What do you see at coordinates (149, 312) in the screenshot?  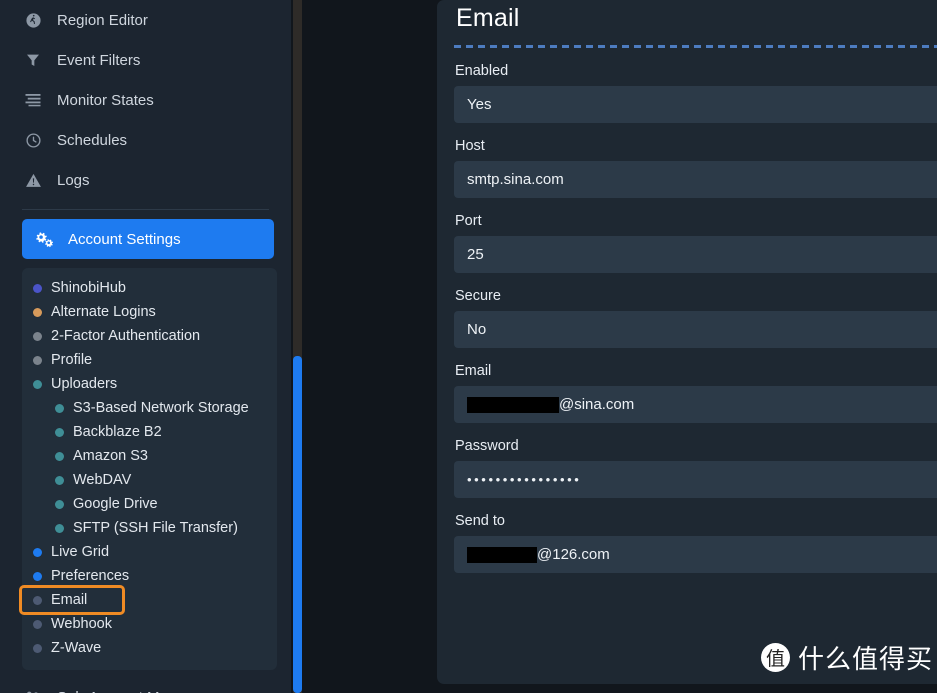 I see `sub-item-alternate-logins: Alternate Logins` at bounding box center [149, 312].